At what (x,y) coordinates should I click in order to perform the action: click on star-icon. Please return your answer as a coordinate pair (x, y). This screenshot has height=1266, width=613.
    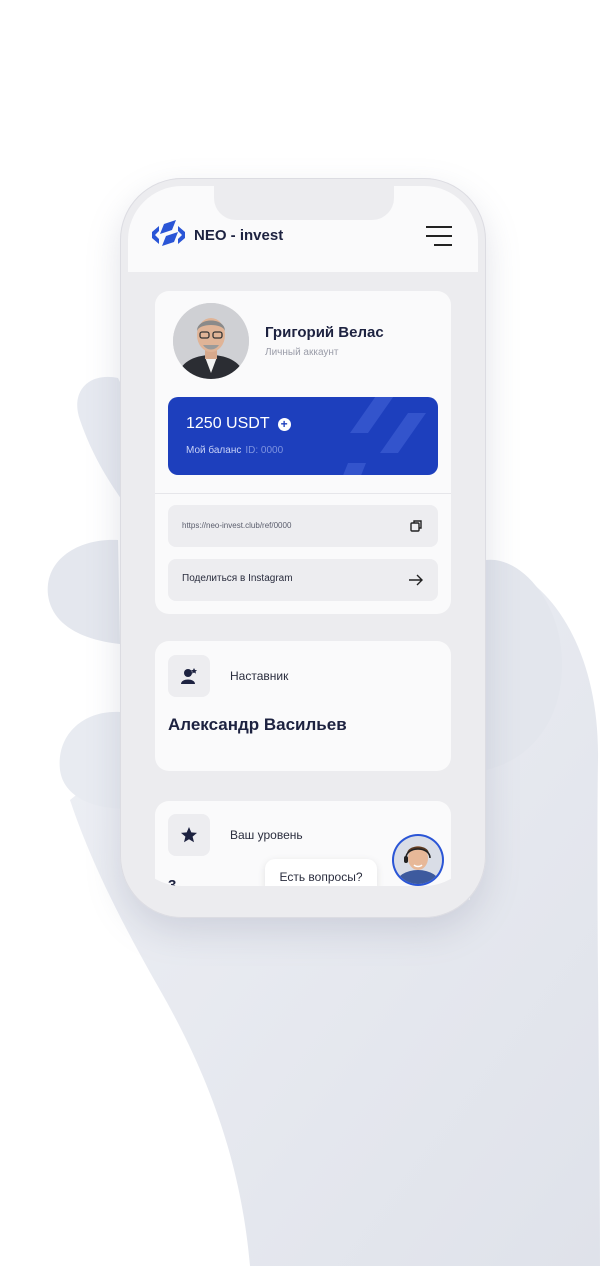
    Looking at the image, I should click on (189, 835).